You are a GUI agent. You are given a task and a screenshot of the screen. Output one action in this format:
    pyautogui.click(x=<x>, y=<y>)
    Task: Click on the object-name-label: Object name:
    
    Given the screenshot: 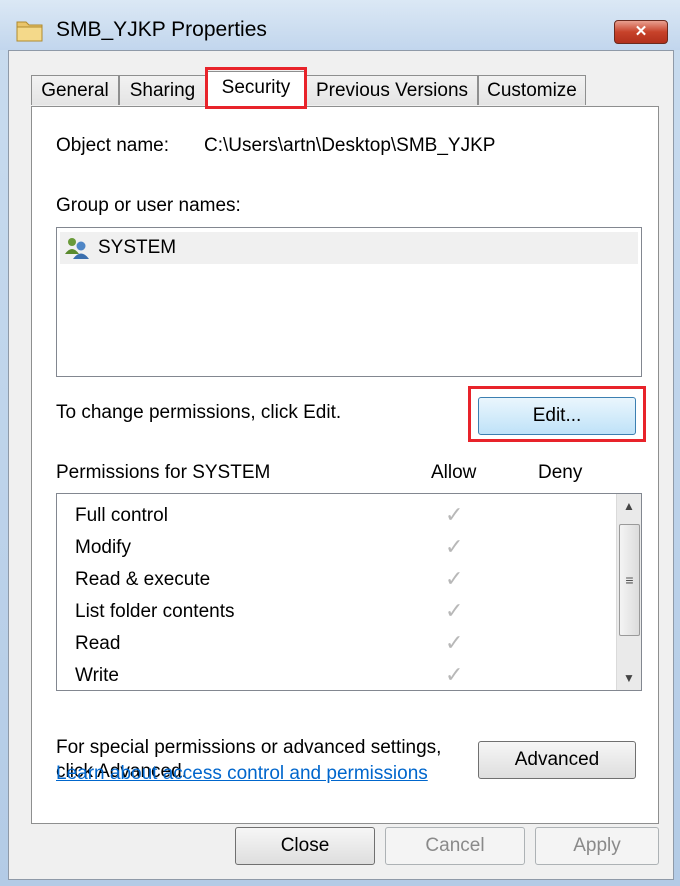 What is the action you would take?
    pyautogui.click(x=112, y=145)
    